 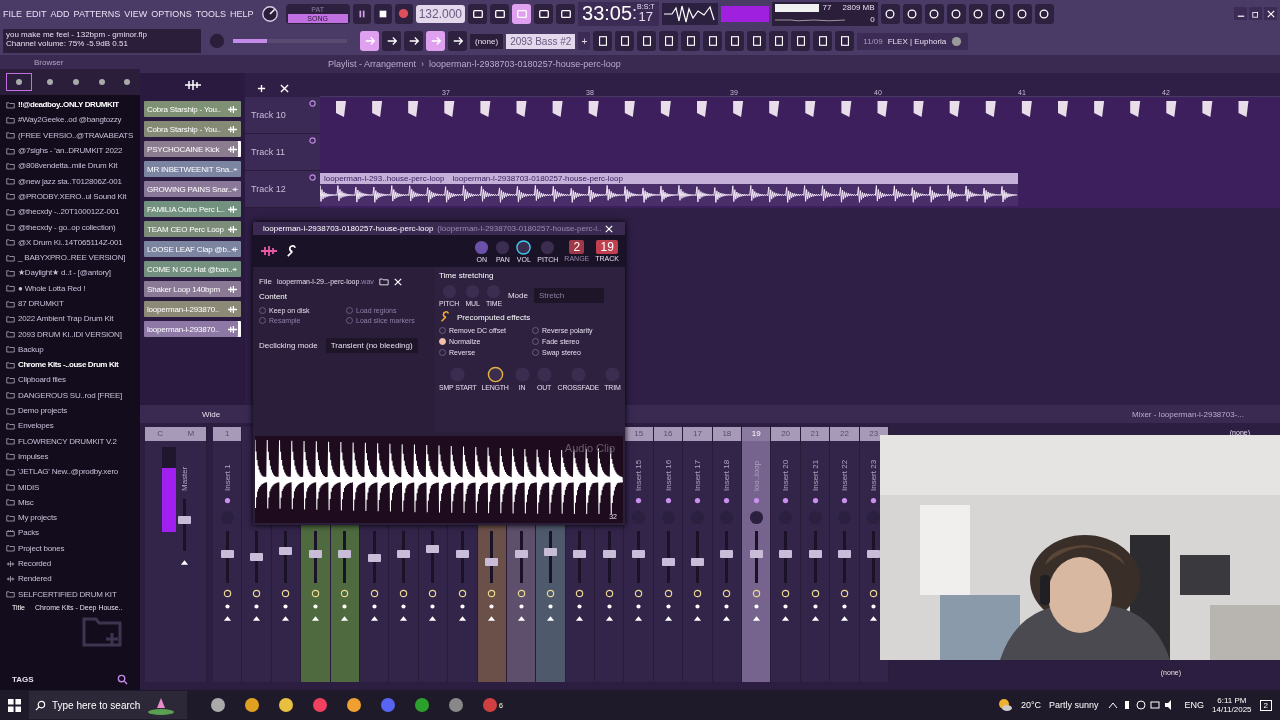 I want to click on browser-item: !!@deadboy..ONLY DRUMKIT, so click(x=73, y=105).